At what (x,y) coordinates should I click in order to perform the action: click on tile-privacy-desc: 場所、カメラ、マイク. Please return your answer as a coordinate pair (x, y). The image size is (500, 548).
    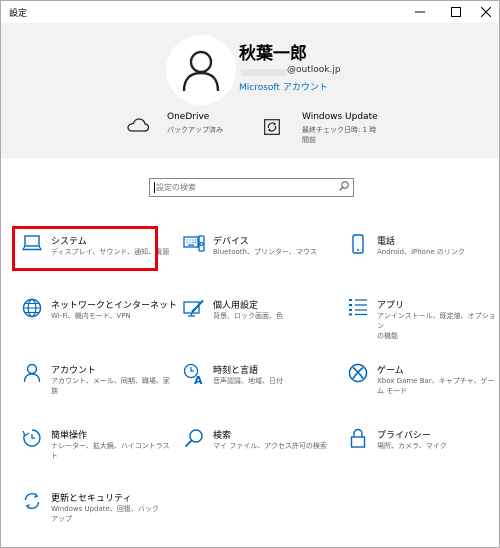
    Looking at the image, I should click on (412, 446).